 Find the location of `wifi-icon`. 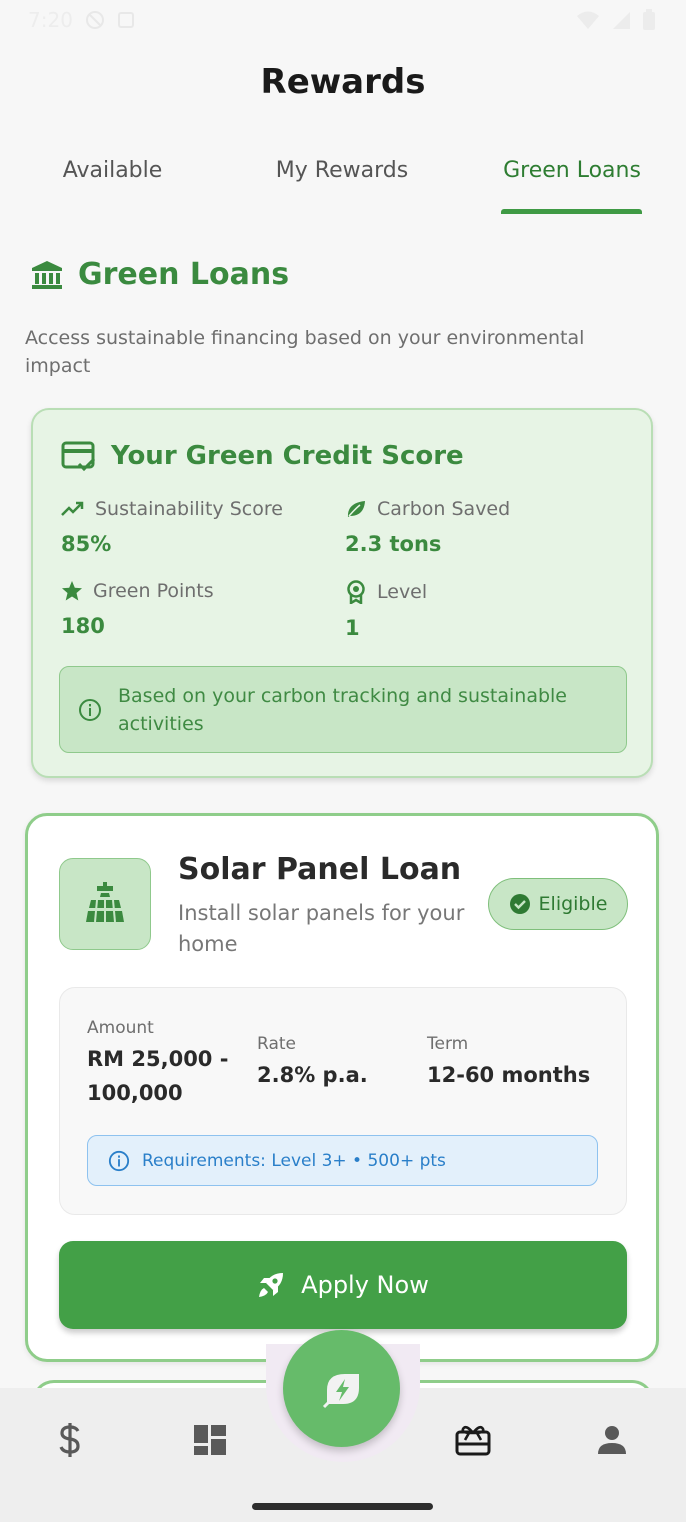

wifi-icon is located at coordinates (588, 20).